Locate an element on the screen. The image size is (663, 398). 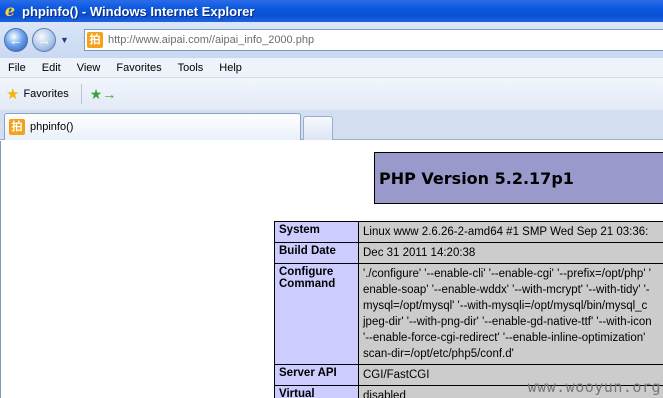
watermark: www.wooyun.org is located at coordinates (594, 387).